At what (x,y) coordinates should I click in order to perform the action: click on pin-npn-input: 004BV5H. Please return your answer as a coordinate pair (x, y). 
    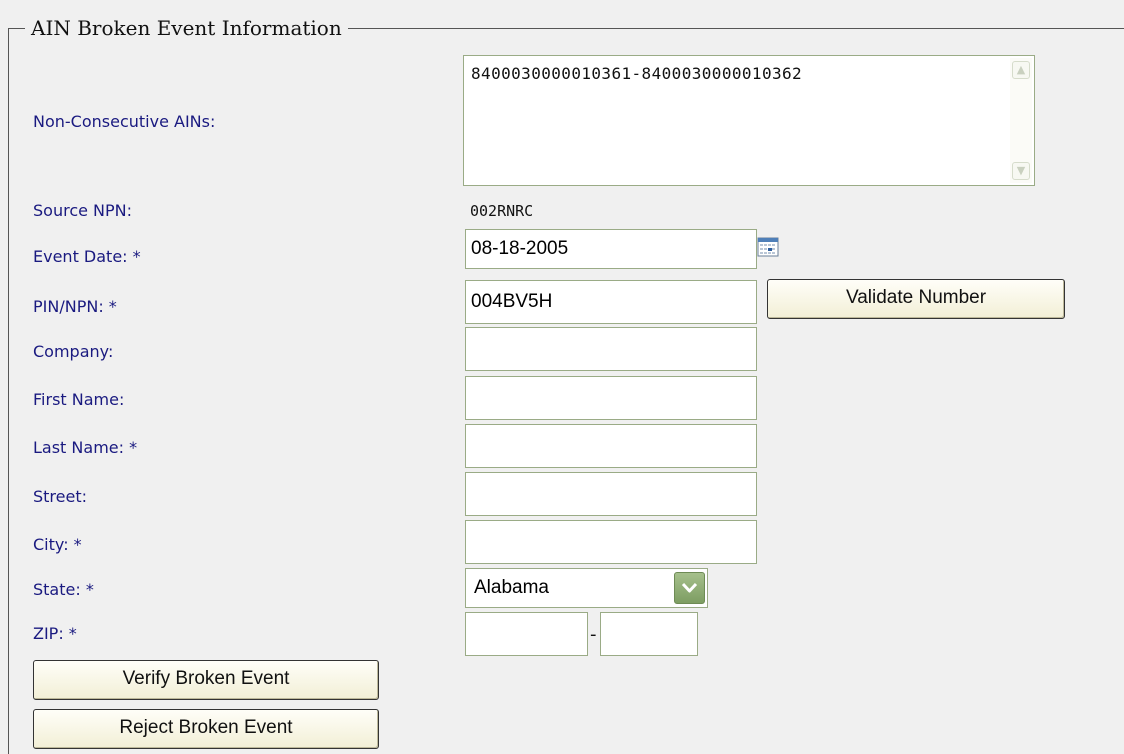
    Looking at the image, I should click on (611, 302).